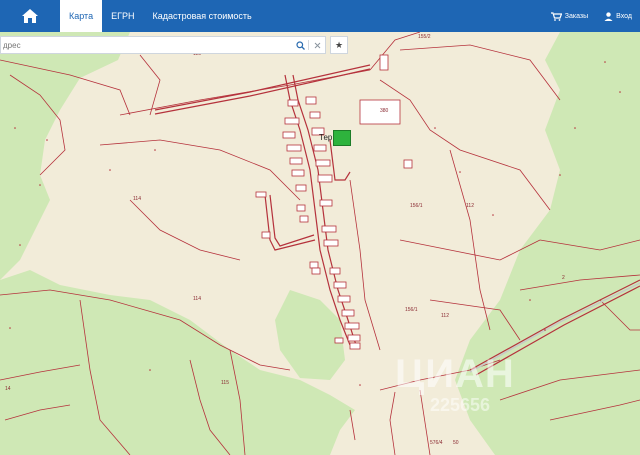 This screenshot has width=640, height=455. I want to click on parcel-label: 50, so click(456, 443).